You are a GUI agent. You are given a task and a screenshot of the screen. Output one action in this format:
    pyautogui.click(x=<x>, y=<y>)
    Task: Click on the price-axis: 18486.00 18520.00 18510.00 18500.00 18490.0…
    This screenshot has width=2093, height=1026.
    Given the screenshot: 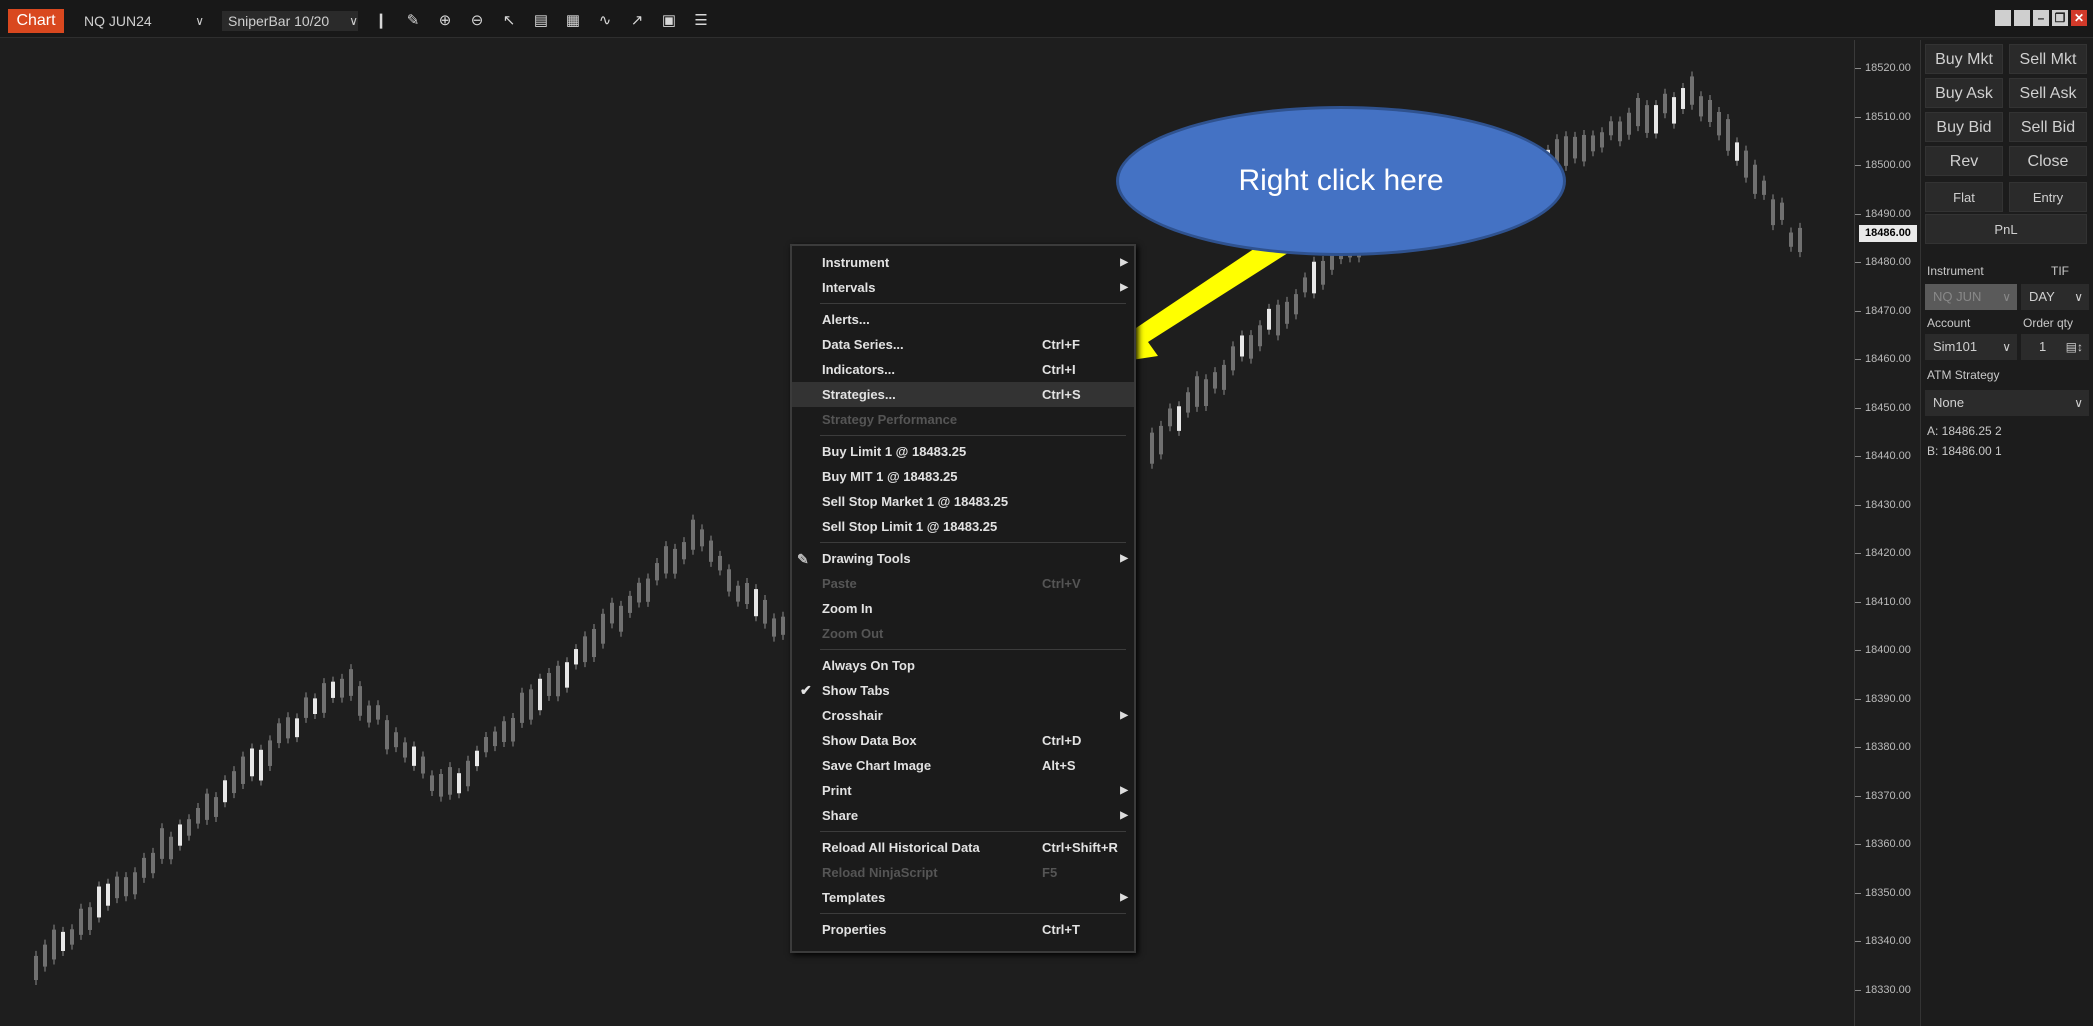 What is the action you would take?
    pyautogui.click(x=1887, y=533)
    